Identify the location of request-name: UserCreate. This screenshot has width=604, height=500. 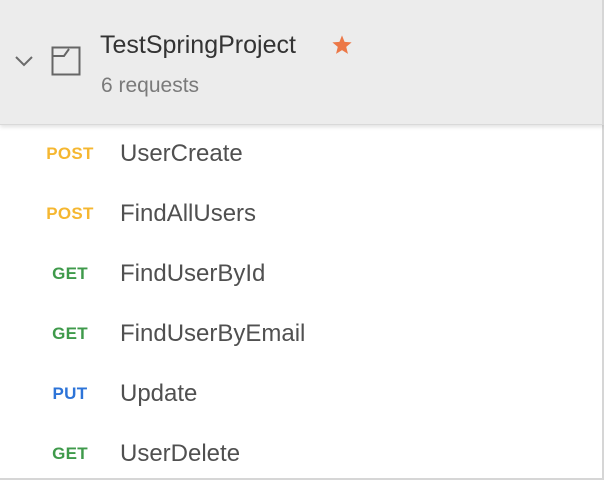
(181, 153).